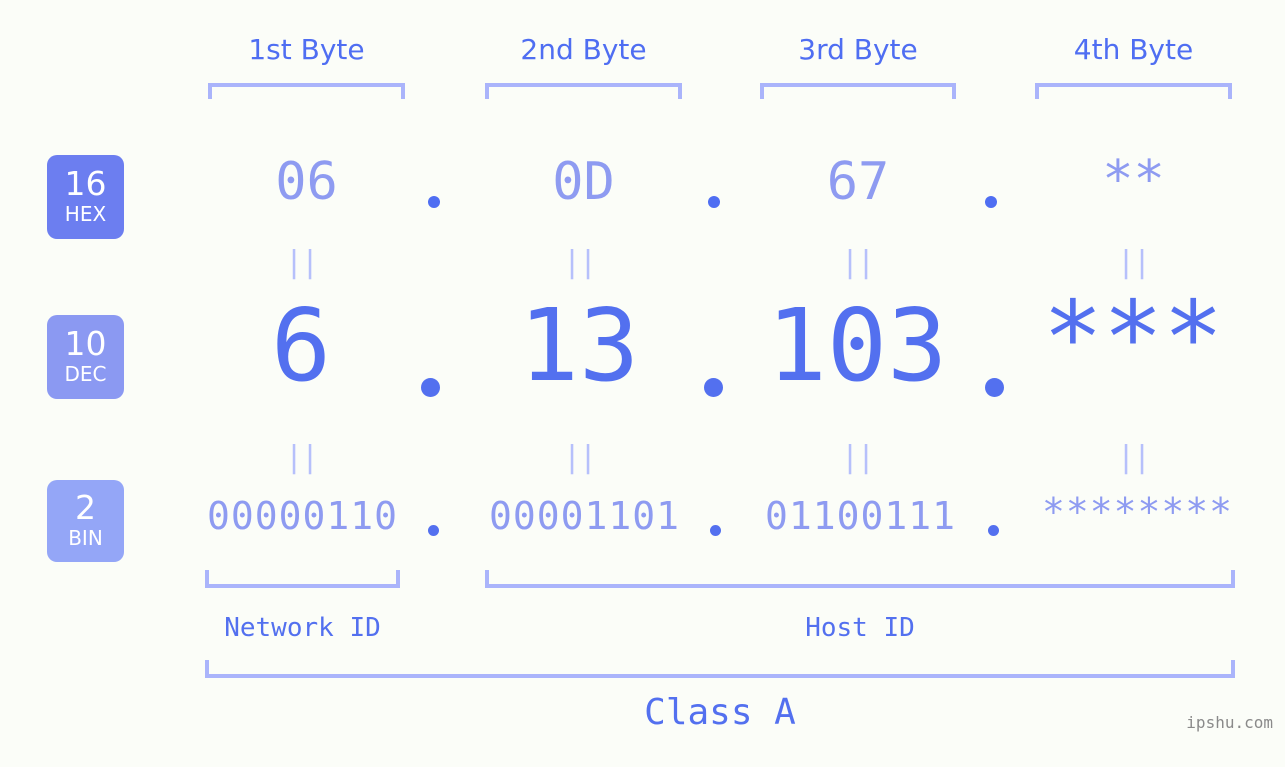 The width and height of the screenshot is (1285, 767). I want to click on byte-header-4: 4th Byte, so click(1133, 49).